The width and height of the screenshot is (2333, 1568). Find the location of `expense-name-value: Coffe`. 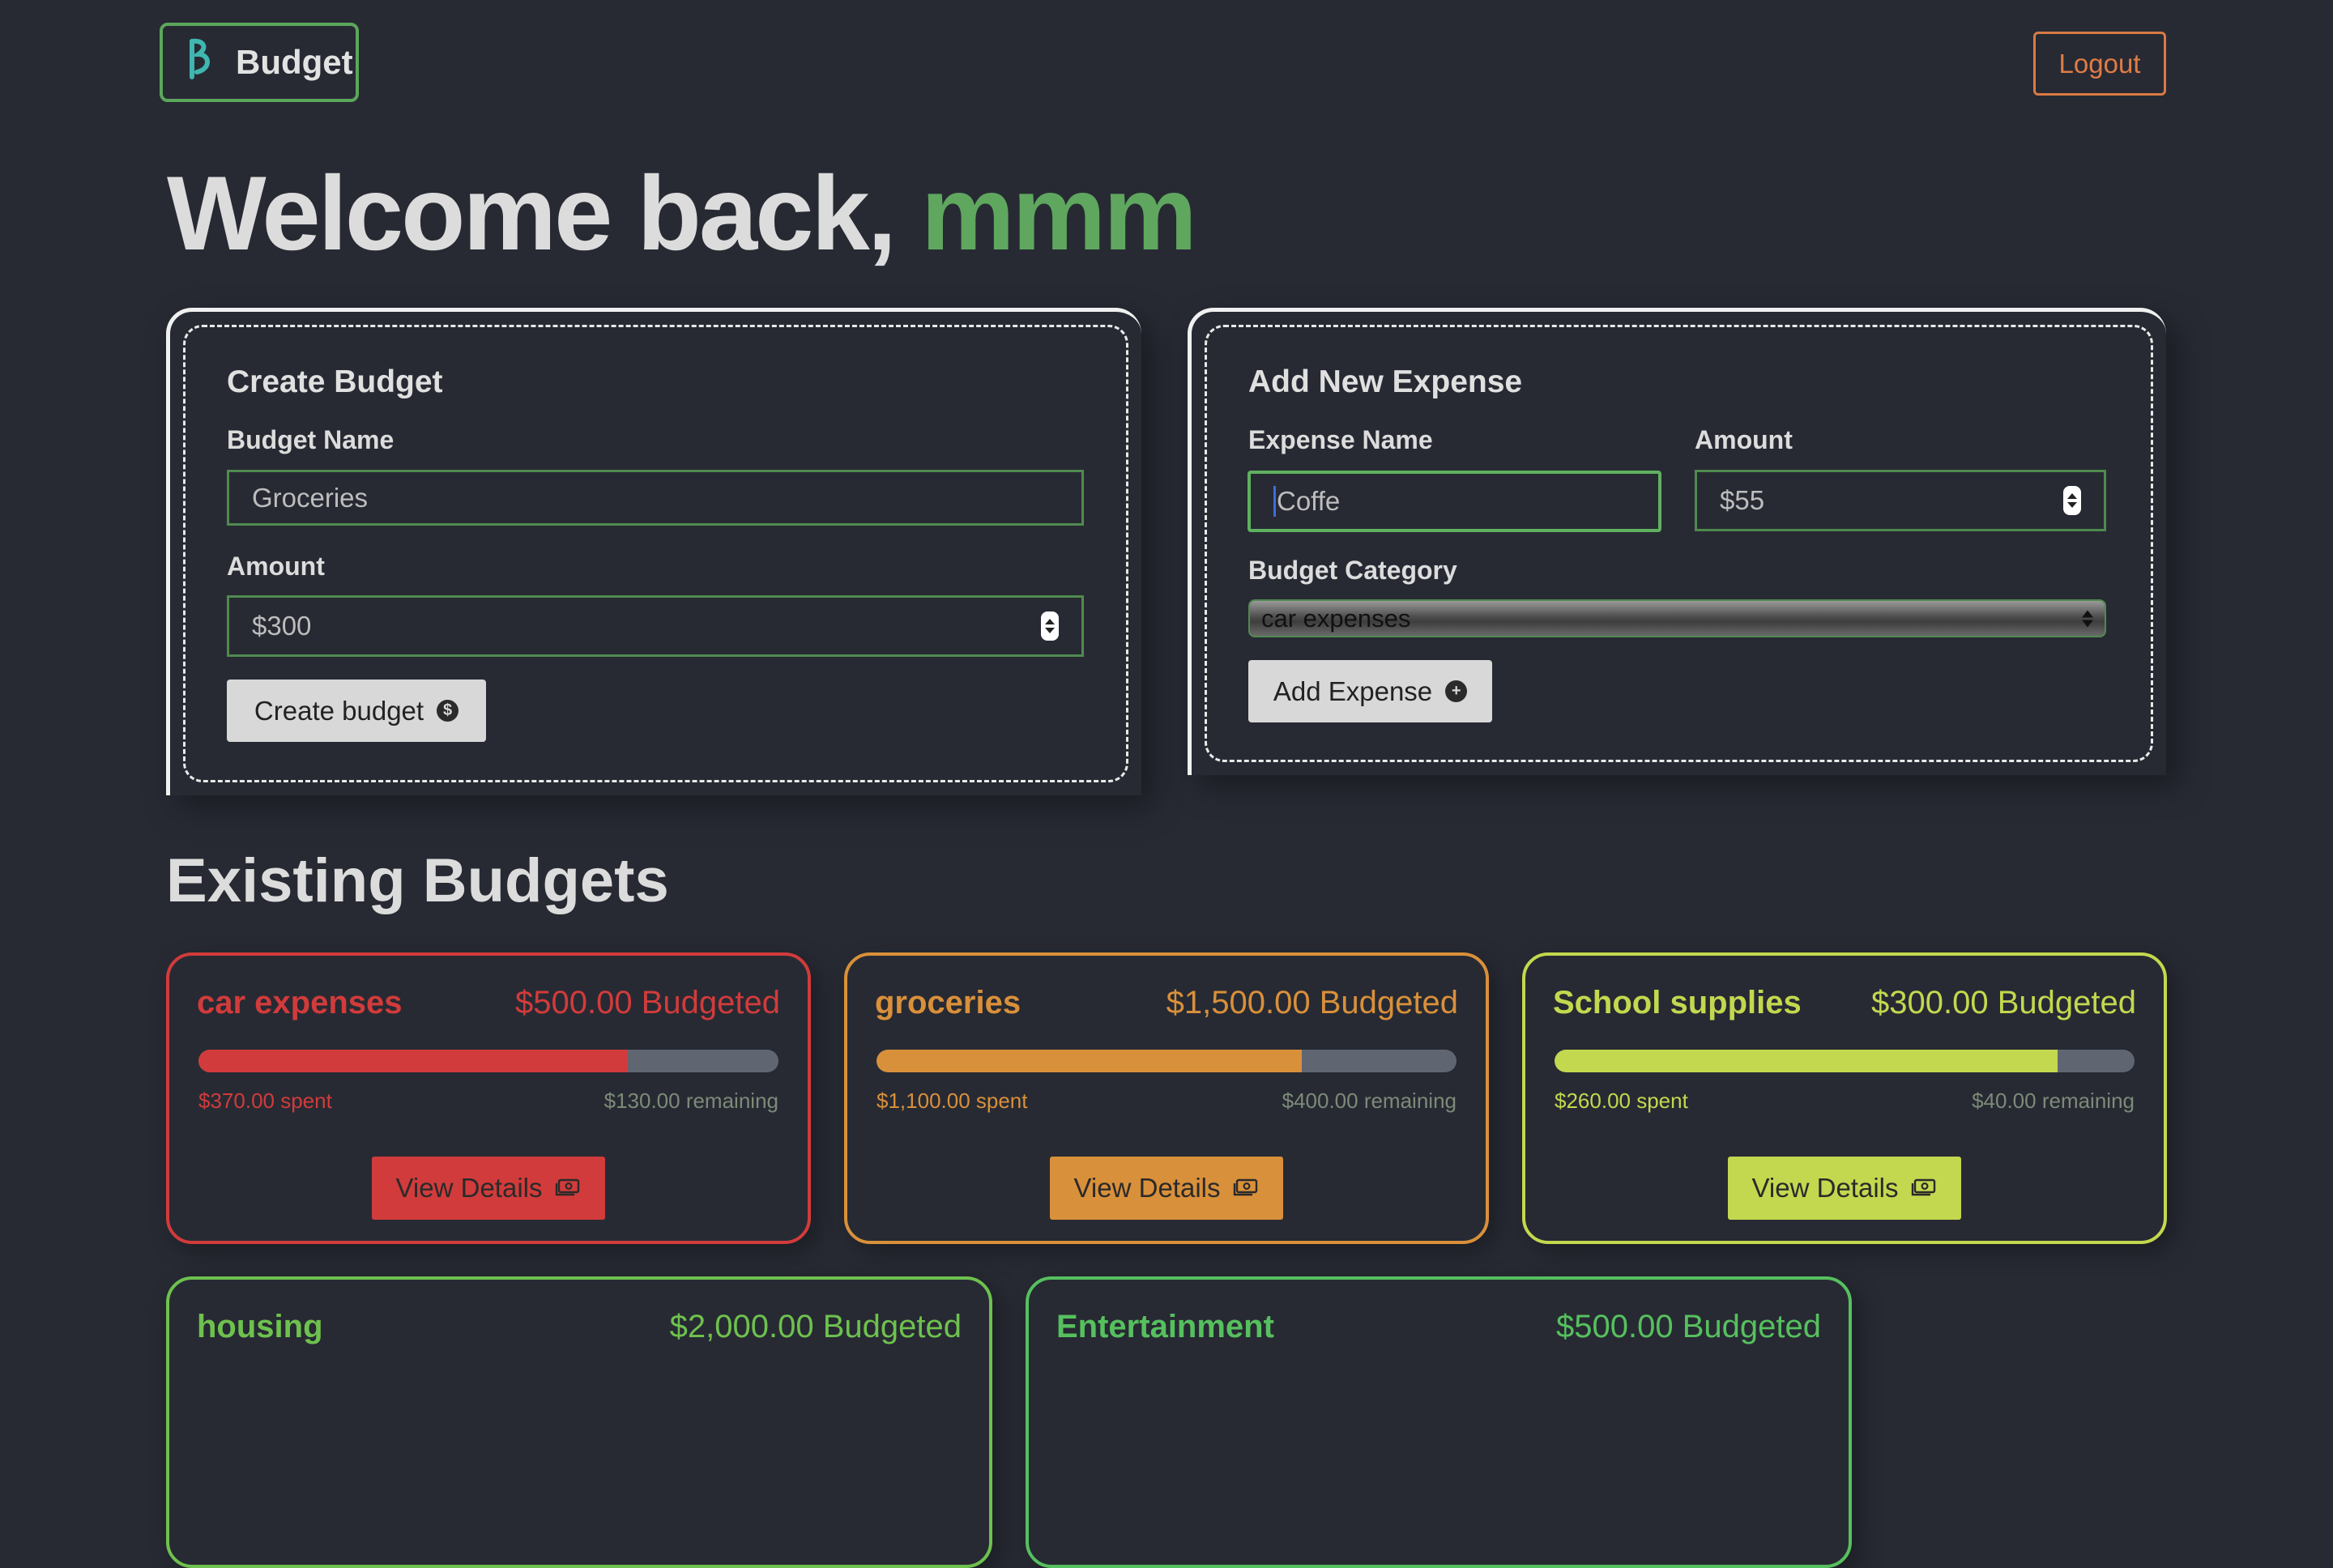

expense-name-value: Coffe is located at coordinates (1309, 501).